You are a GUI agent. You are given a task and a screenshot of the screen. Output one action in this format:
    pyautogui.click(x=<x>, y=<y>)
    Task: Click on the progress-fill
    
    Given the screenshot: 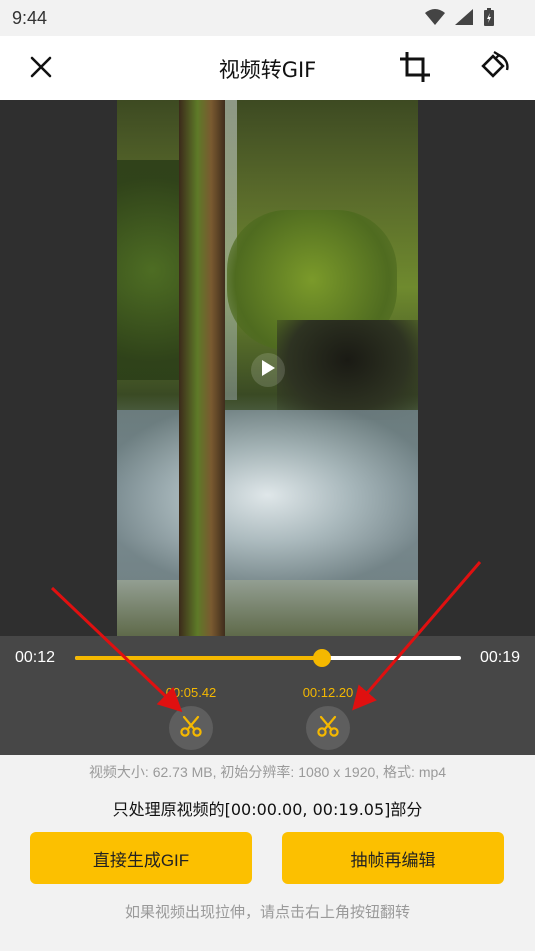 What is the action you would take?
    pyautogui.click(x=199, y=658)
    